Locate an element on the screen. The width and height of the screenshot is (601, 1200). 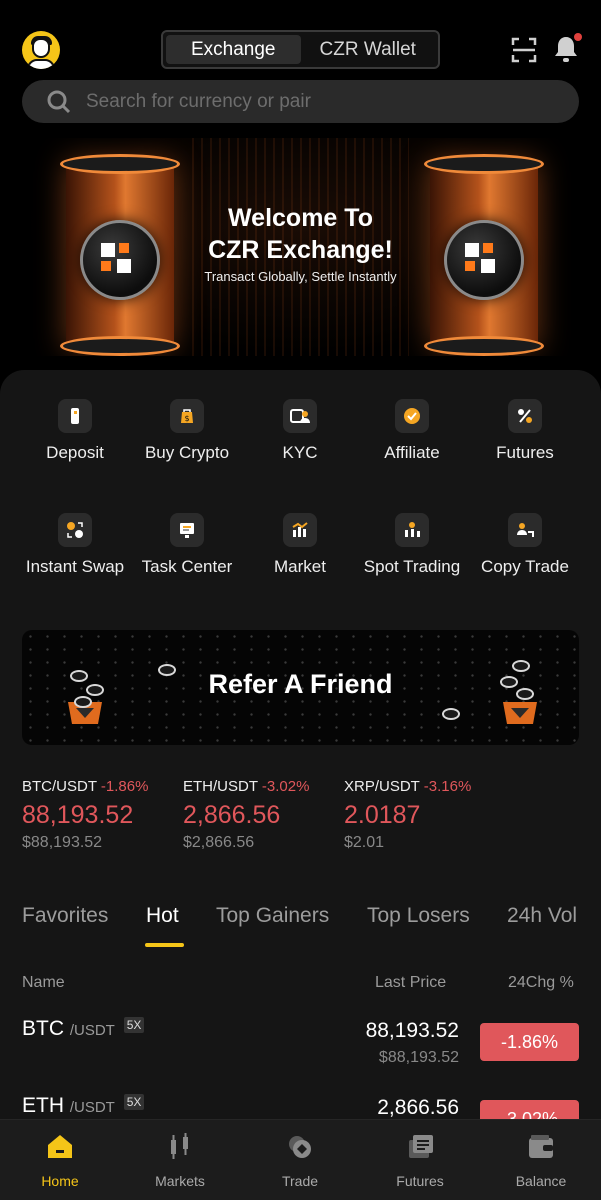
nav-label: Markets is located at coordinates (180, 1181).